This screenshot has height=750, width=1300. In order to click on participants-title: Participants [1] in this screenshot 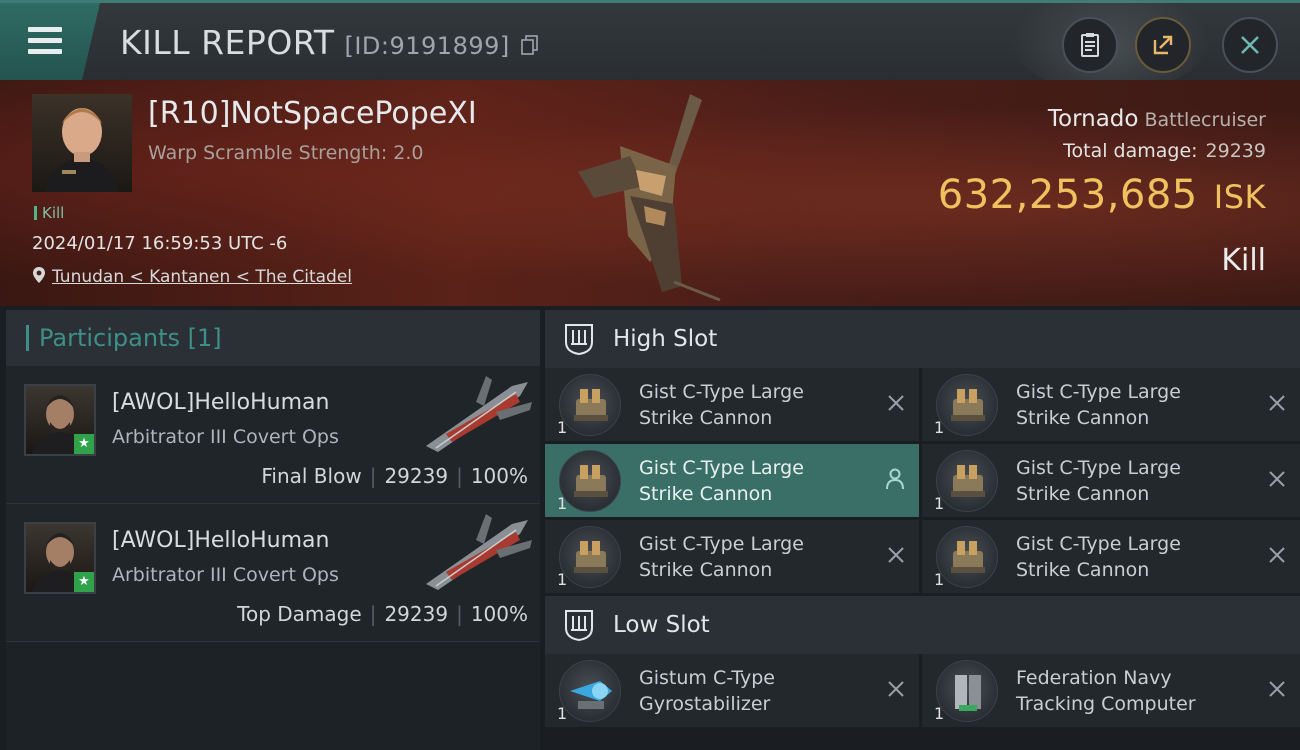, I will do `click(130, 338)`.